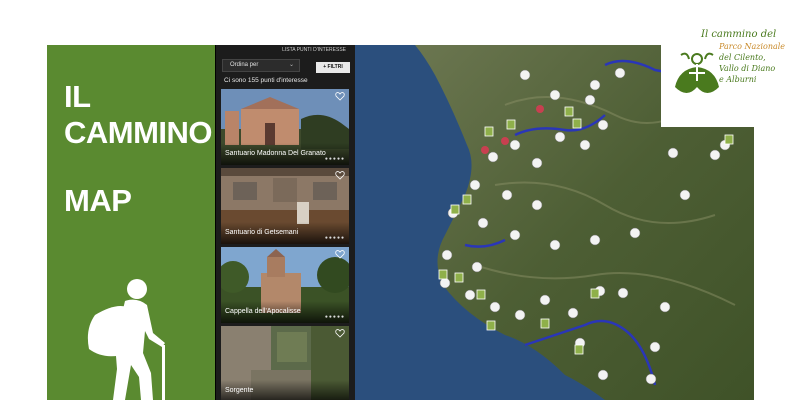 The width and height of the screenshot is (799, 400). I want to click on title-line-1: IL, so click(77, 96).